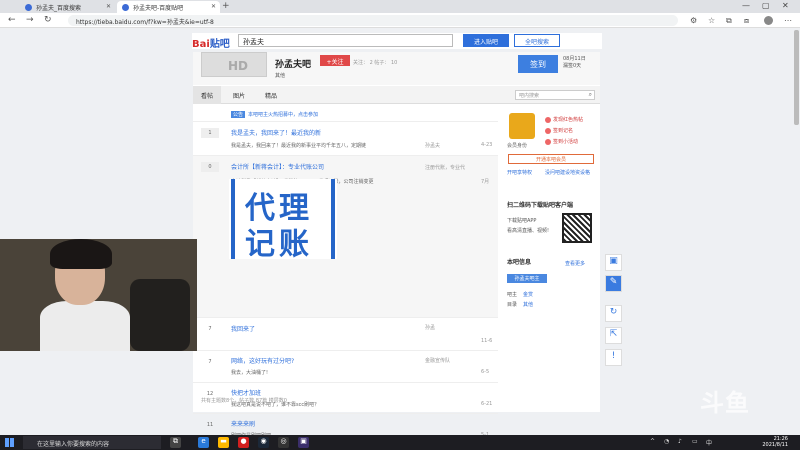  I want to click on privilege-link: 开吧享特权, so click(519, 172).